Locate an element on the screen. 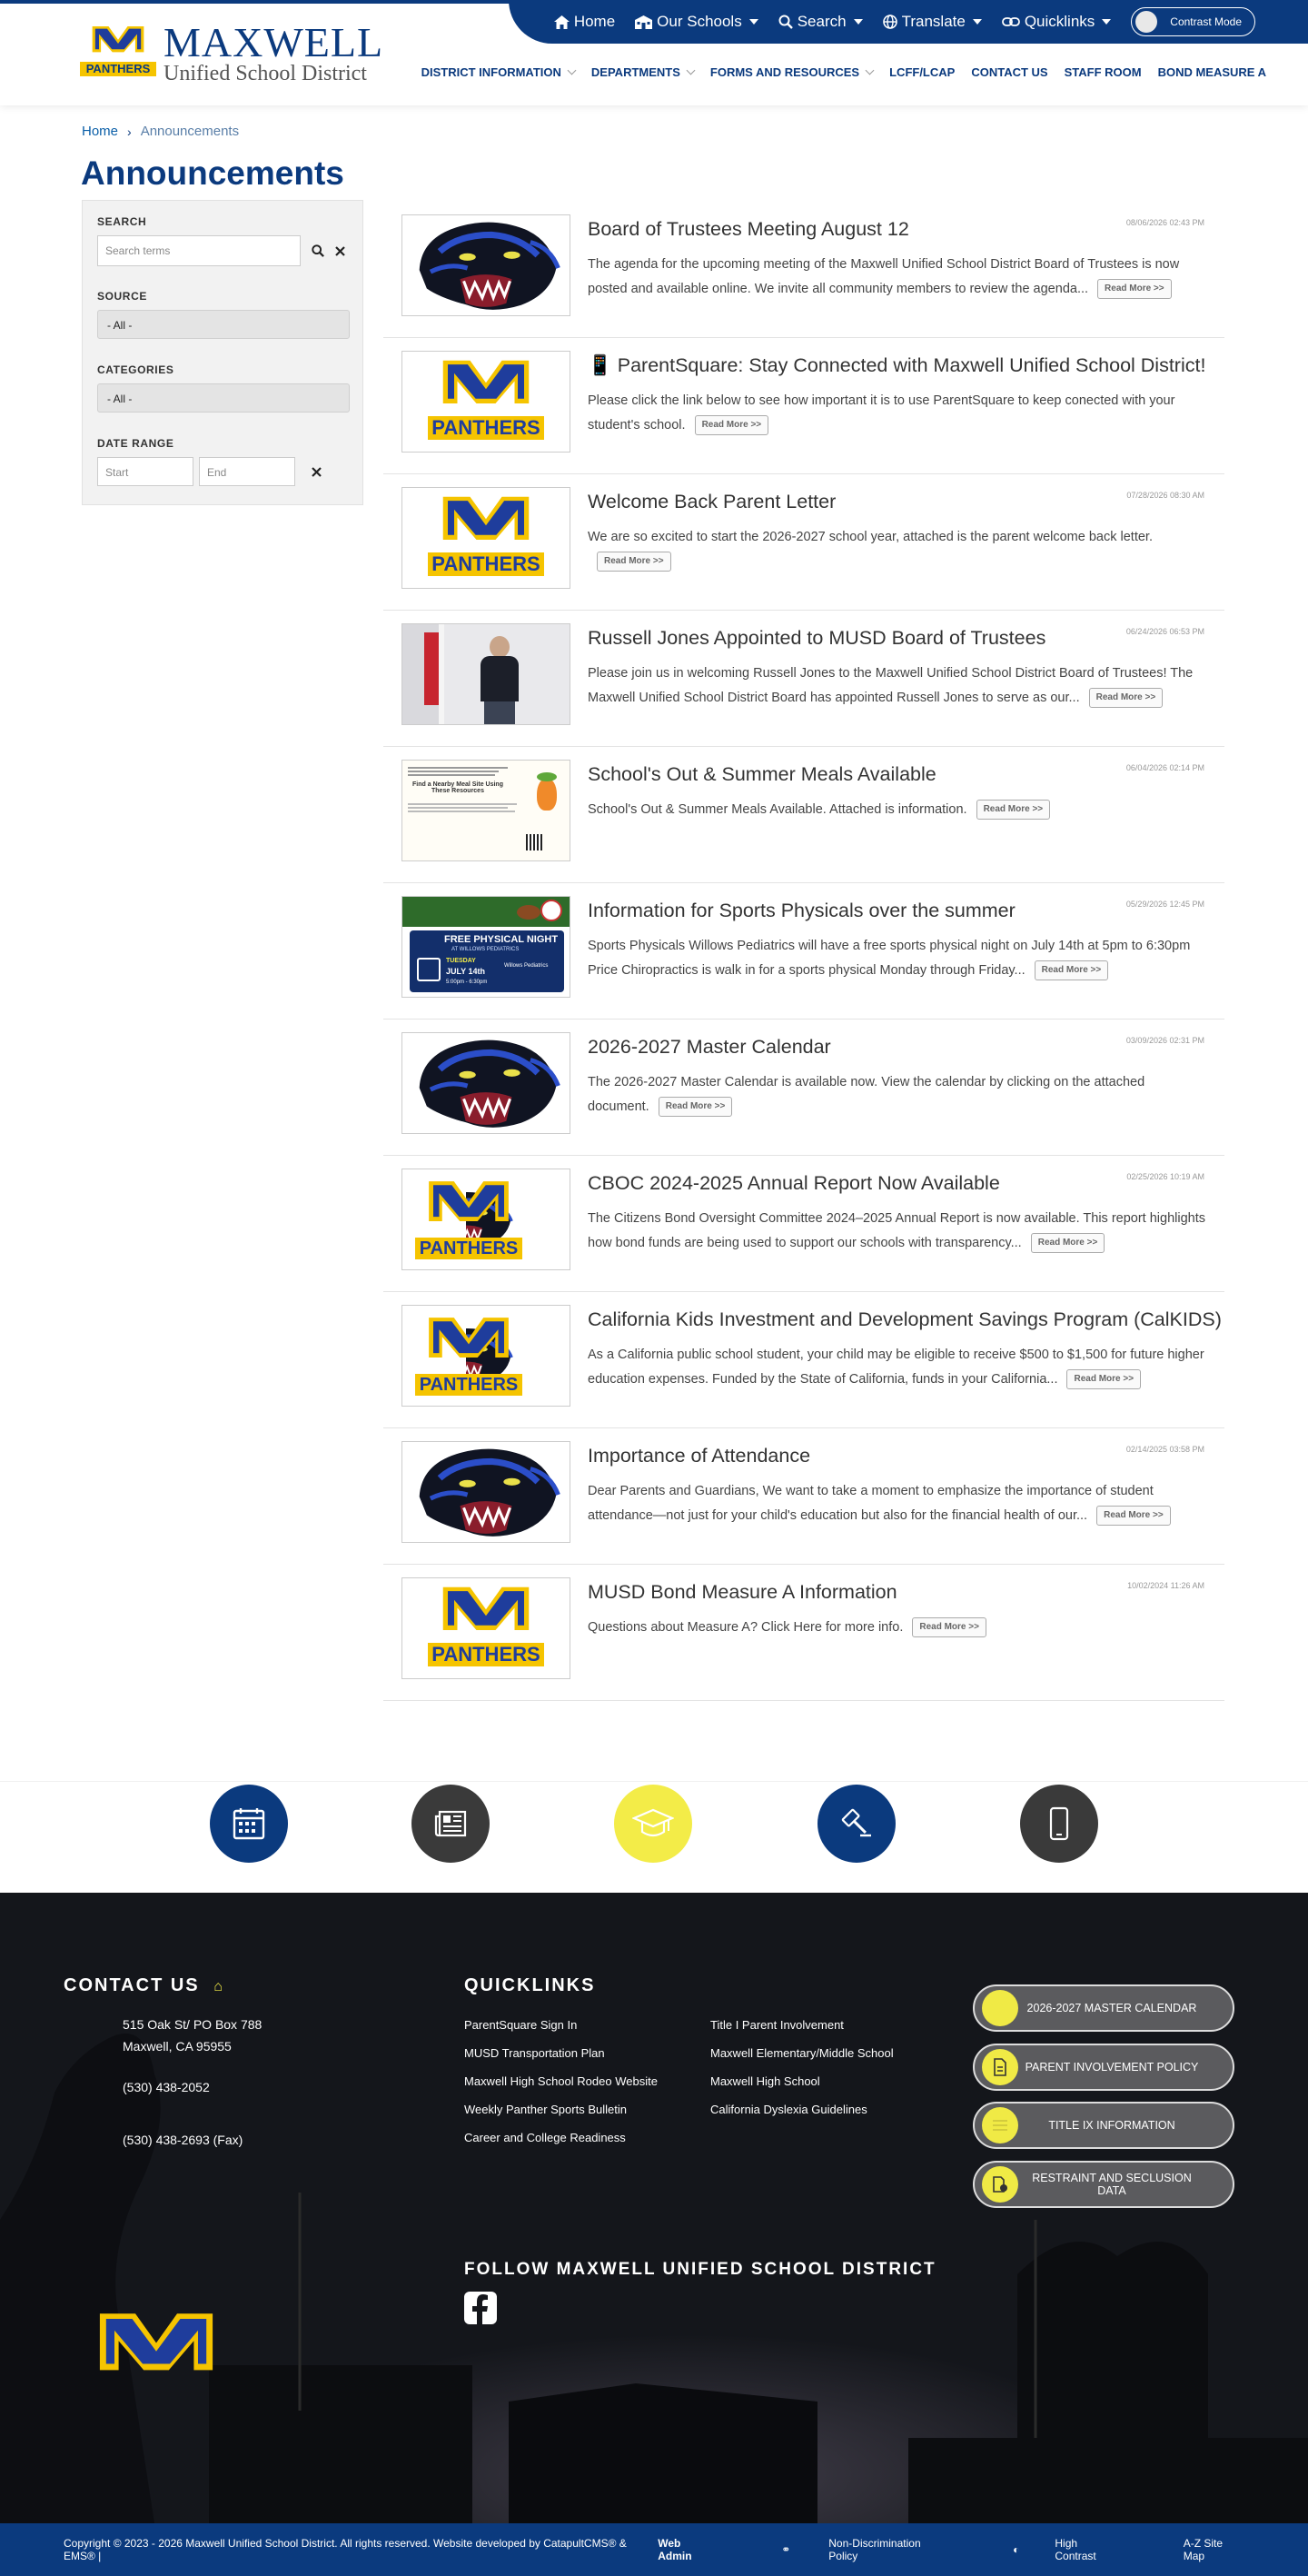 The width and height of the screenshot is (1308, 2576). high-contrast-link: ◐ High Contrast is located at coordinates (1049, 2549).